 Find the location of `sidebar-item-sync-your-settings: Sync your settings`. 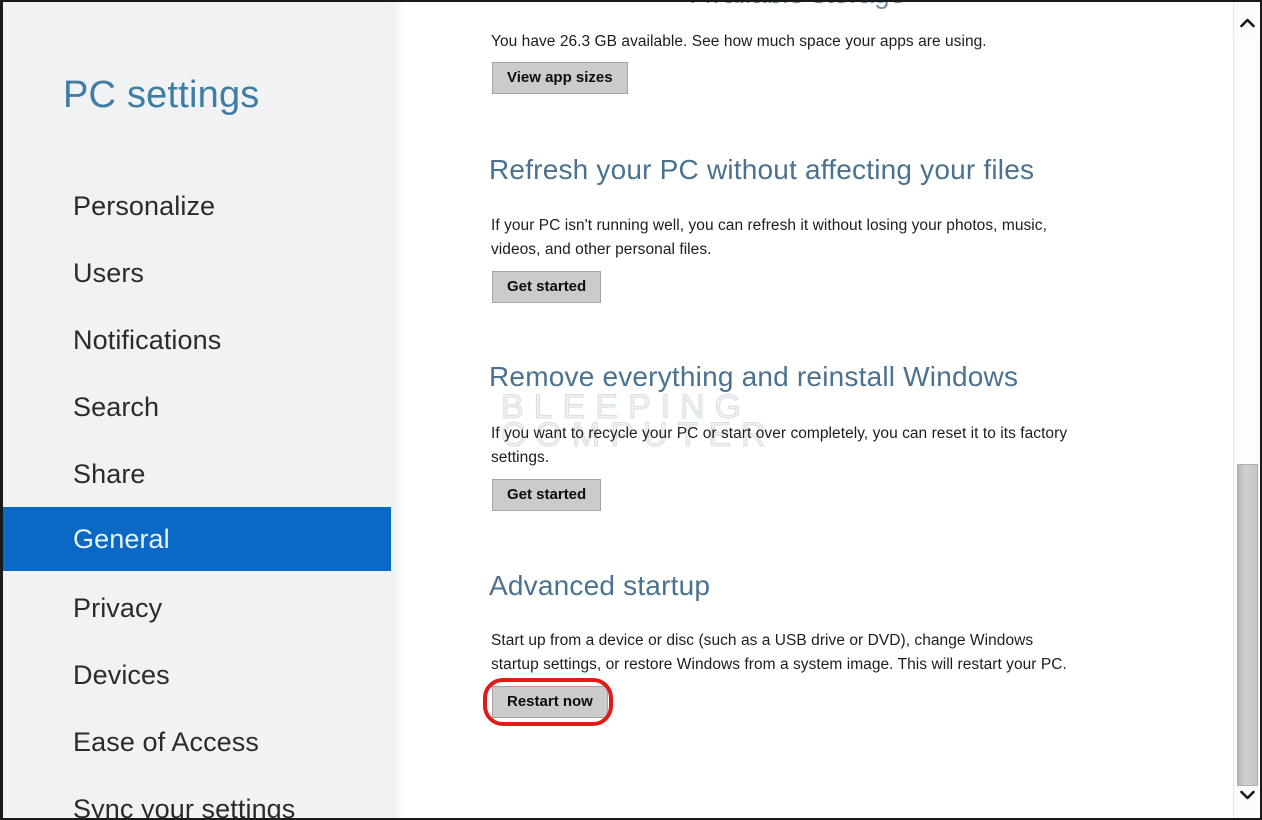

sidebar-item-sync-your-settings: Sync your settings is located at coordinates (197, 798).